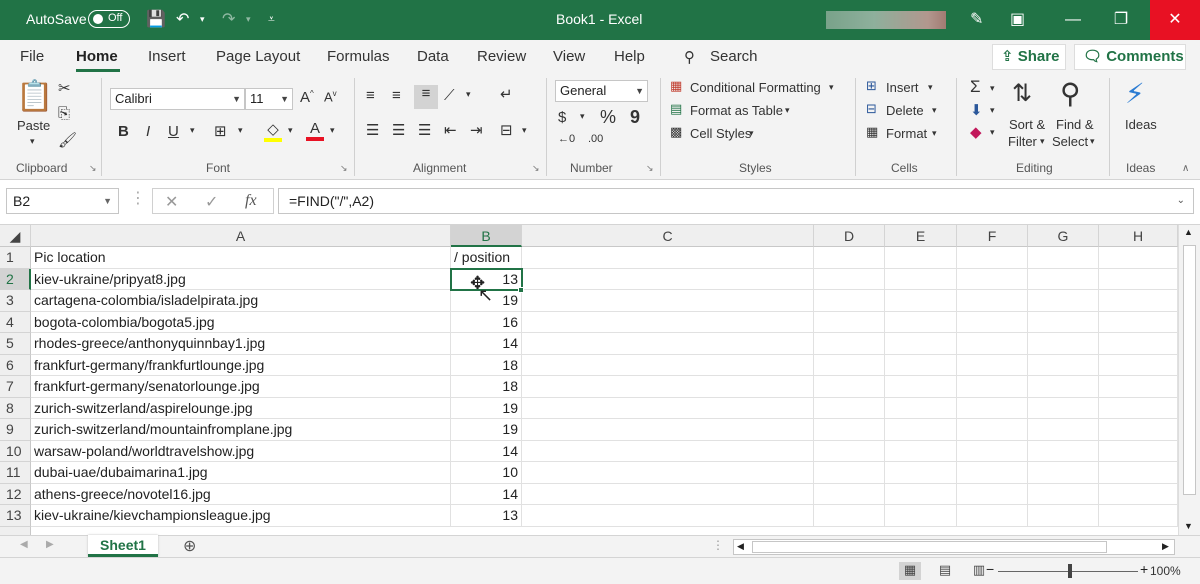  What do you see at coordinates (344, 168) in the screenshot?
I see `font-launcher-icon: ↘` at bounding box center [344, 168].